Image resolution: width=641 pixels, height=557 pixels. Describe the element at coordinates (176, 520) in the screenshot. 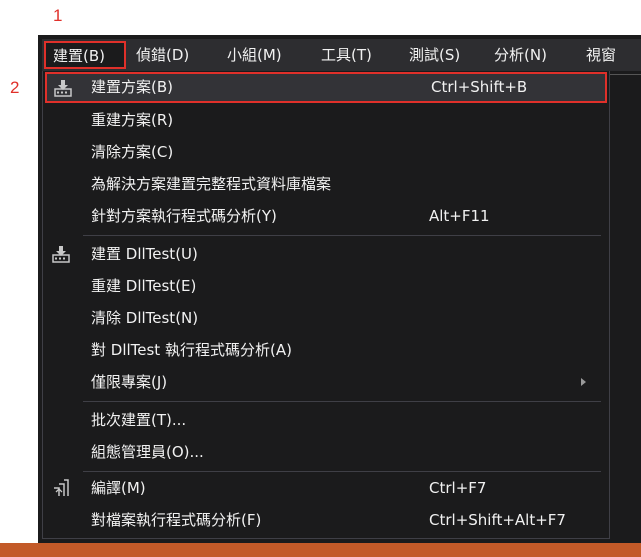

I see `menu-item-label: 對檔案執行程式碼分析(F)` at that location.